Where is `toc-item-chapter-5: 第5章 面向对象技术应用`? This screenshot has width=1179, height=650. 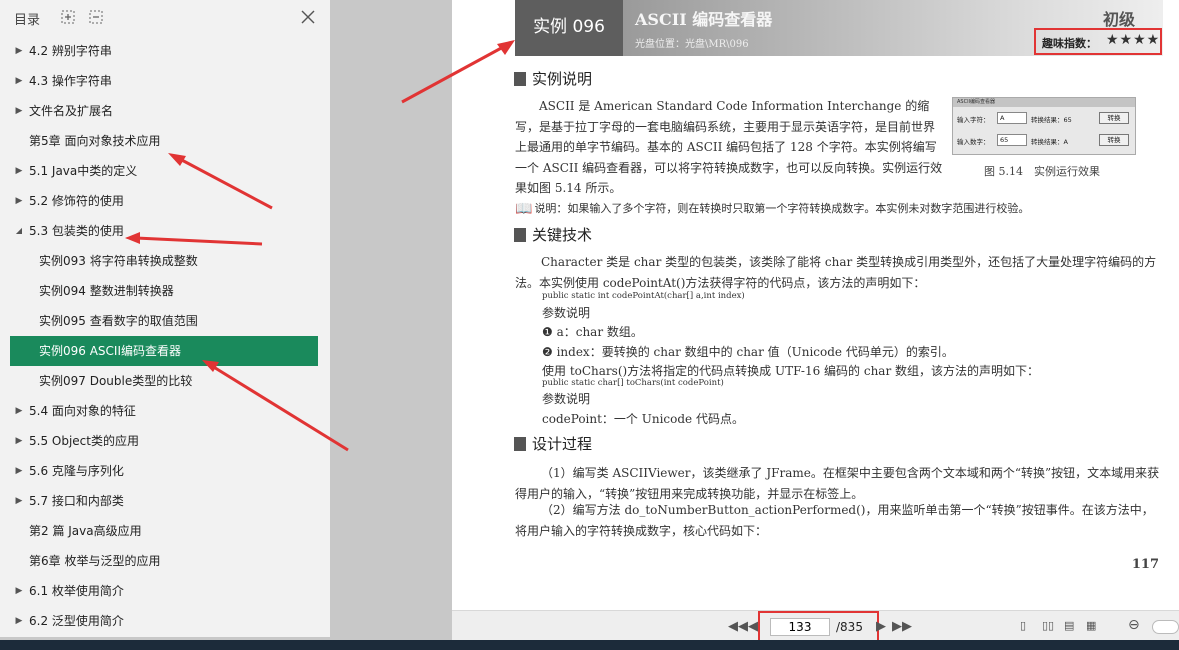
toc-item-chapter-5: 第5章 面向对象技术应用 is located at coordinates (165, 141).